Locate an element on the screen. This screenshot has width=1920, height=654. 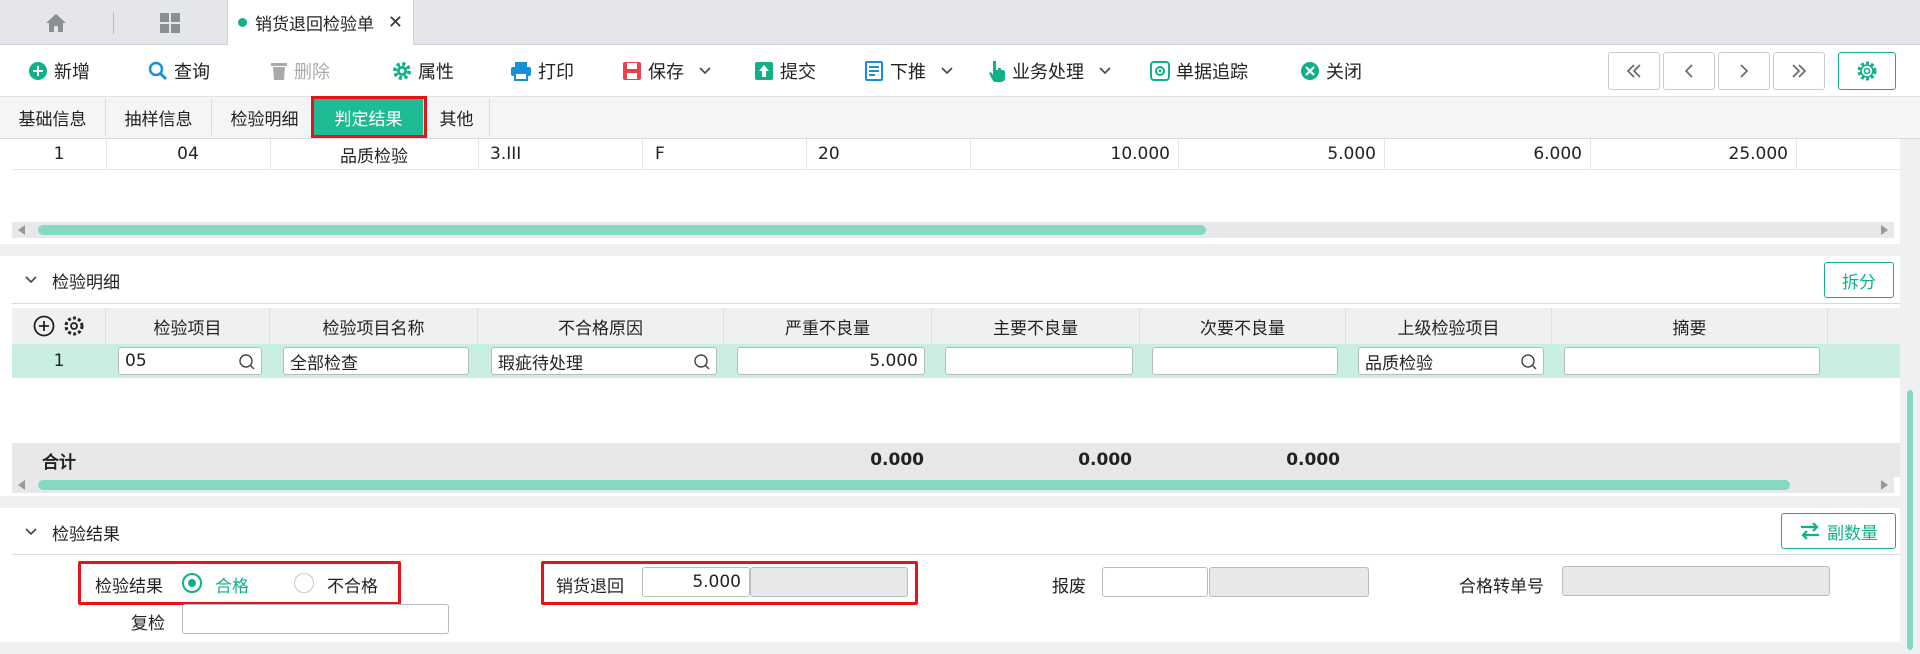
header-inspection-item: 检验项目 is located at coordinates (188, 326).